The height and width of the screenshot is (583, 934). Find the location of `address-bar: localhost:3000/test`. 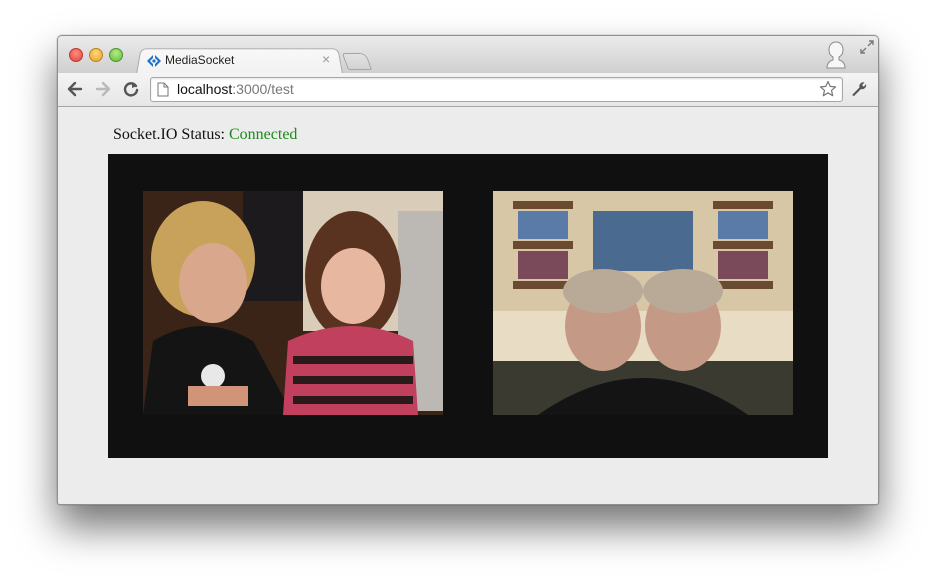

address-bar: localhost:3000/test is located at coordinates (496, 89).